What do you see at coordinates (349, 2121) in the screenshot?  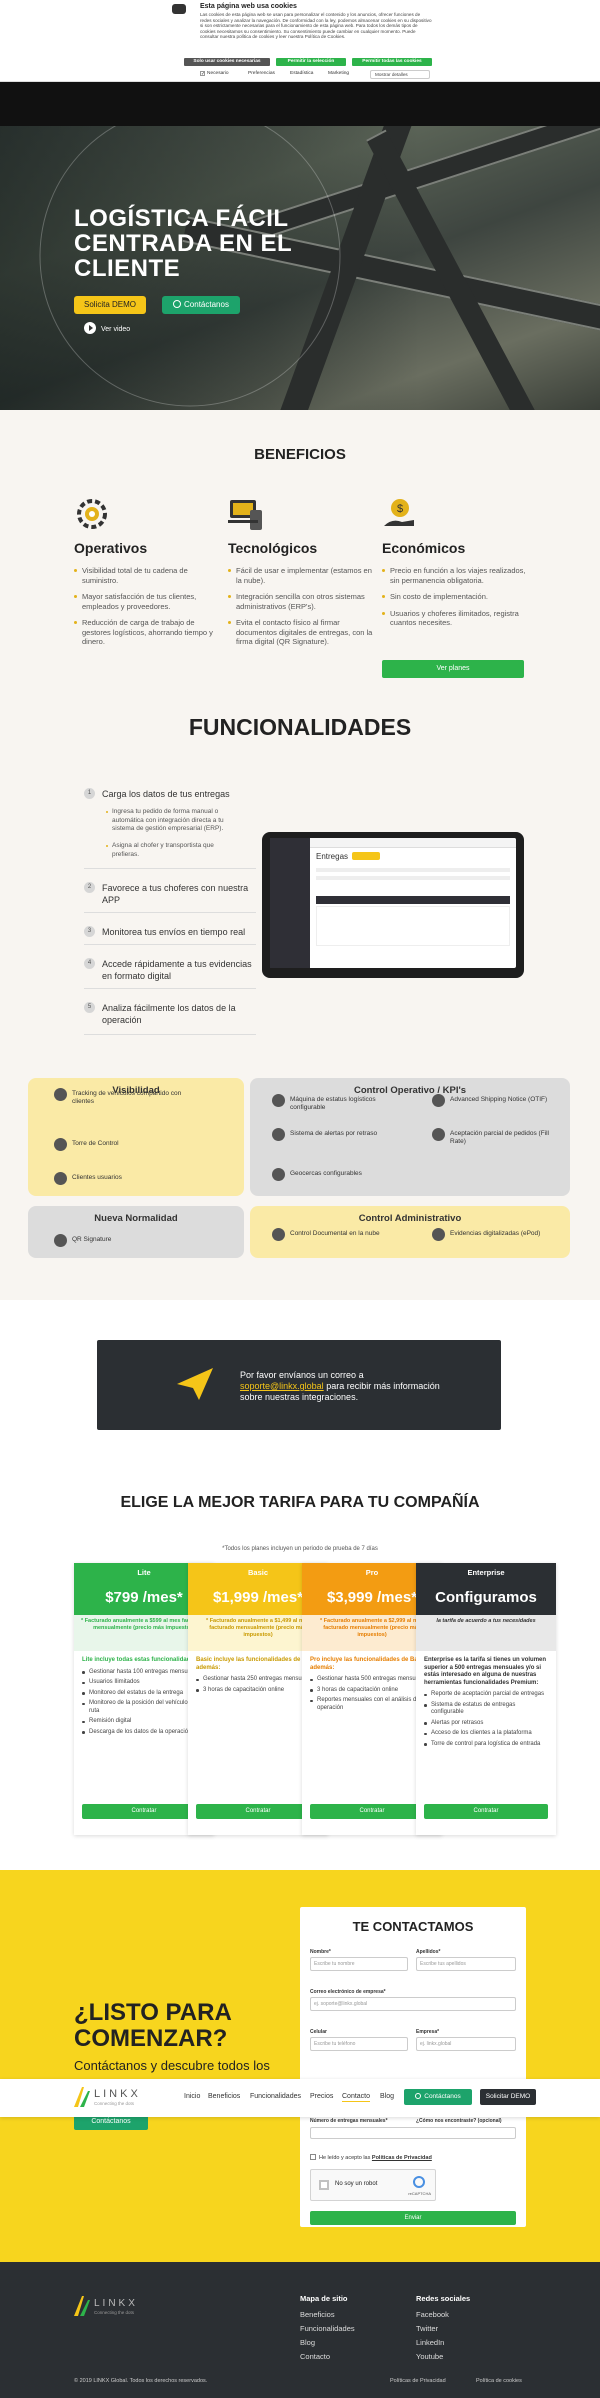 I see `label-entregas: Número de entregas mensuales*` at bounding box center [349, 2121].